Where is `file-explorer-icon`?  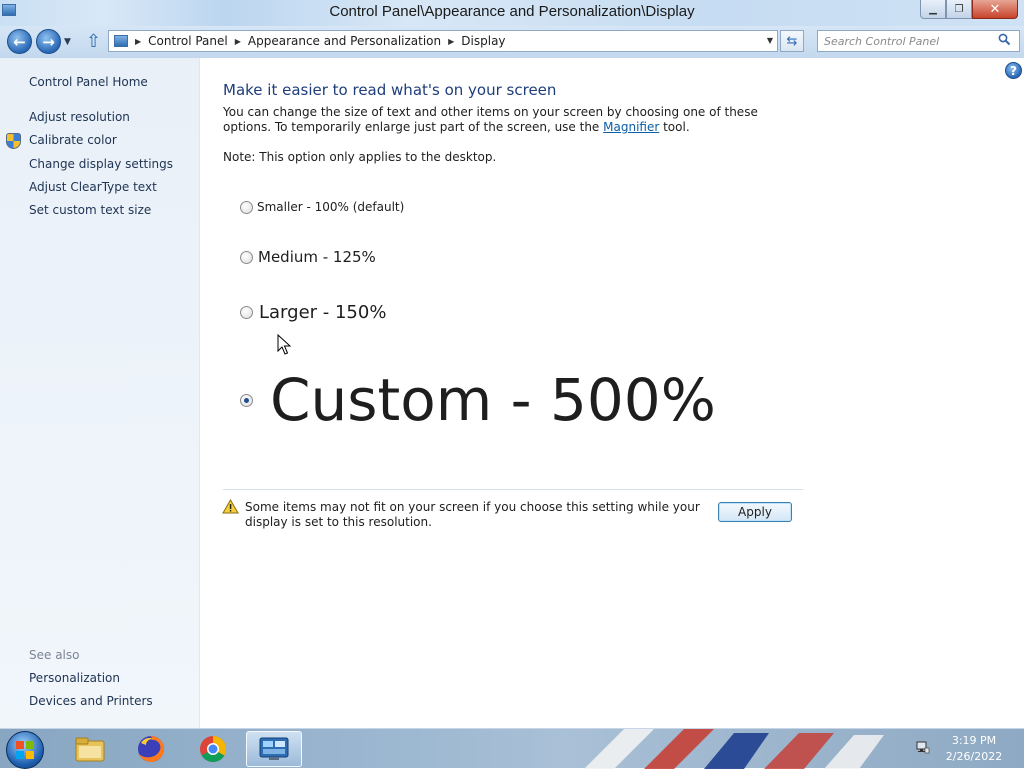 file-explorer-icon is located at coordinates (90, 749).